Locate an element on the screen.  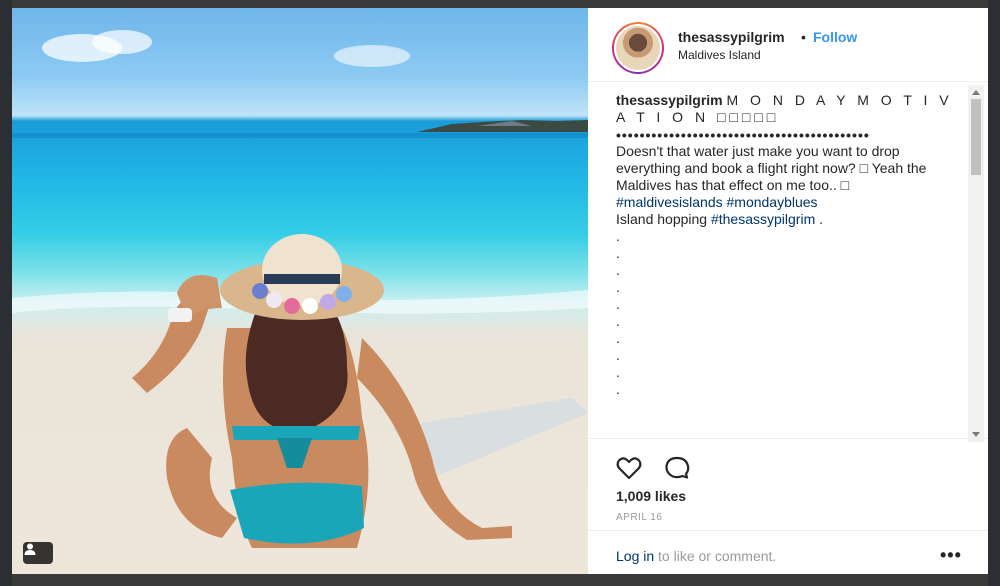
caption-line2: Island hopping #thesassypilgrim . is located at coordinates (786, 219).